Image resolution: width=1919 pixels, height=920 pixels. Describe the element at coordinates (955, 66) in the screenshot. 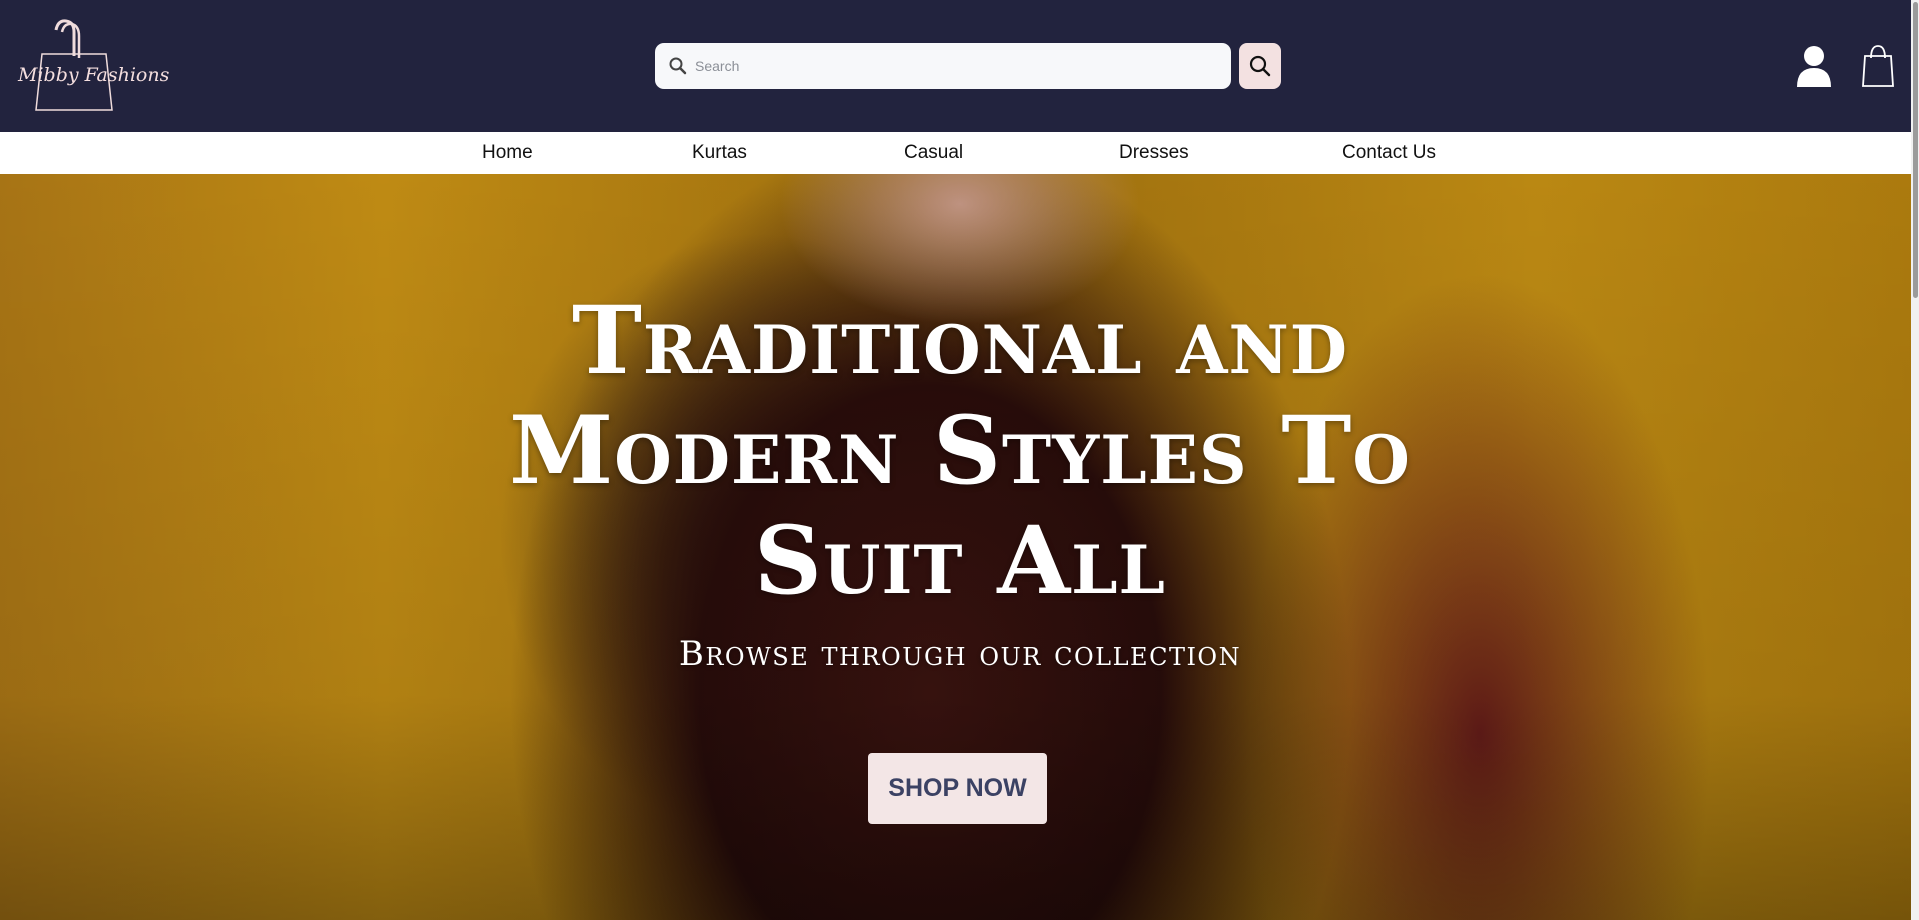

I see `search-input` at that location.